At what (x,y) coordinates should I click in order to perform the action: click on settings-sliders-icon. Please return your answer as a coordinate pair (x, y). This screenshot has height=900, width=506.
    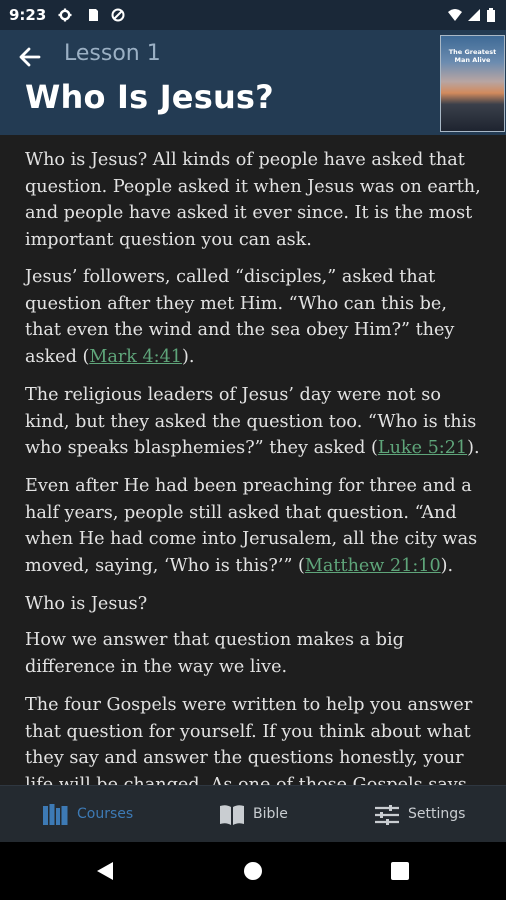
    Looking at the image, I should click on (387, 815).